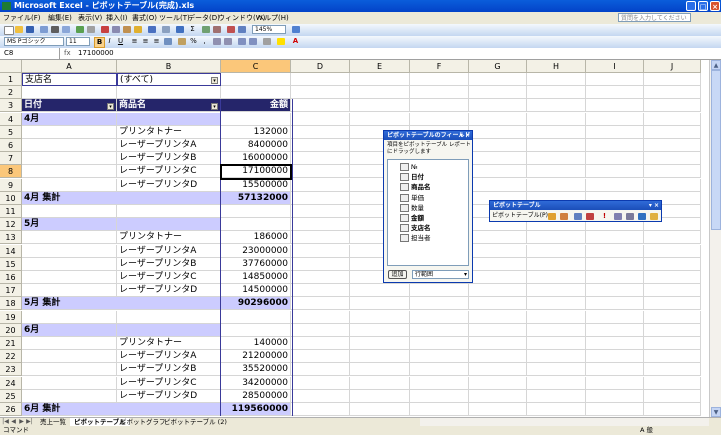 The height and width of the screenshot is (435, 721). Describe the element at coordinates (715, 238) in the screenshot. I see `vertical-scrollbar: ▲ ▼` at that location.